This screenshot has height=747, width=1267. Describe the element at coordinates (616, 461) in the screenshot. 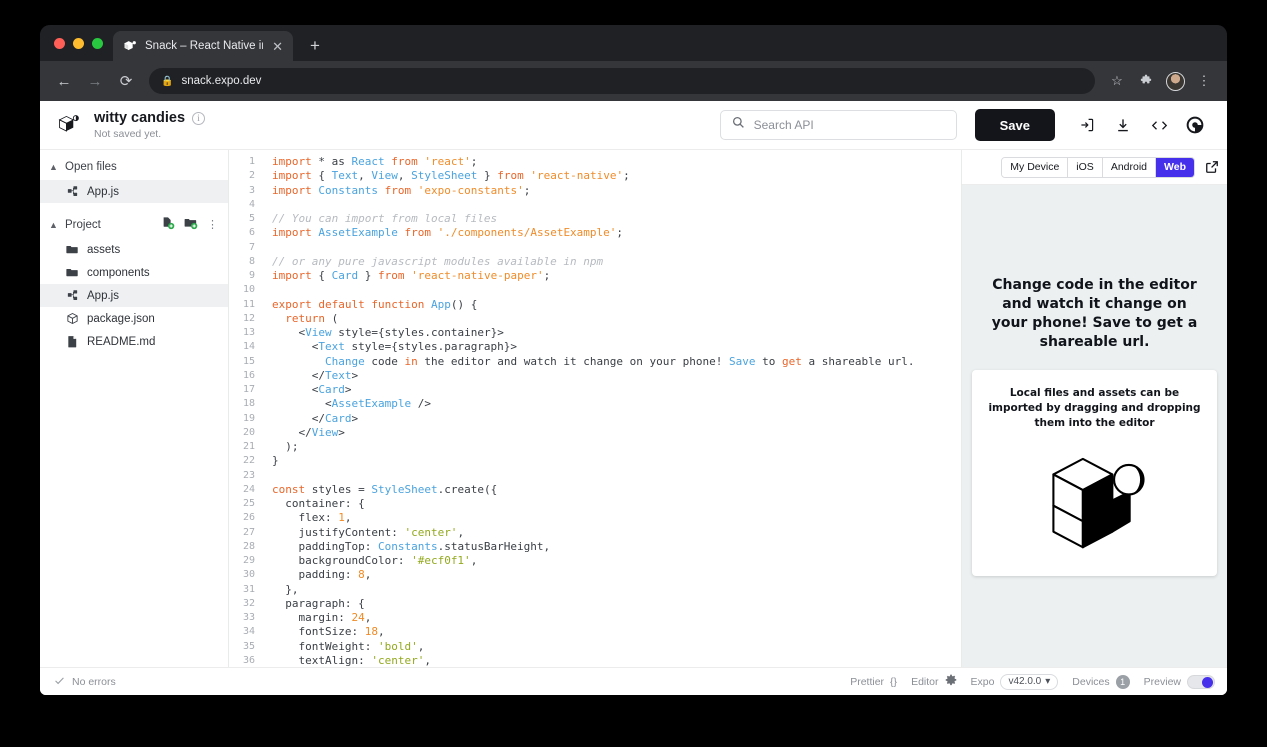

I see `code-line: }` at that location.